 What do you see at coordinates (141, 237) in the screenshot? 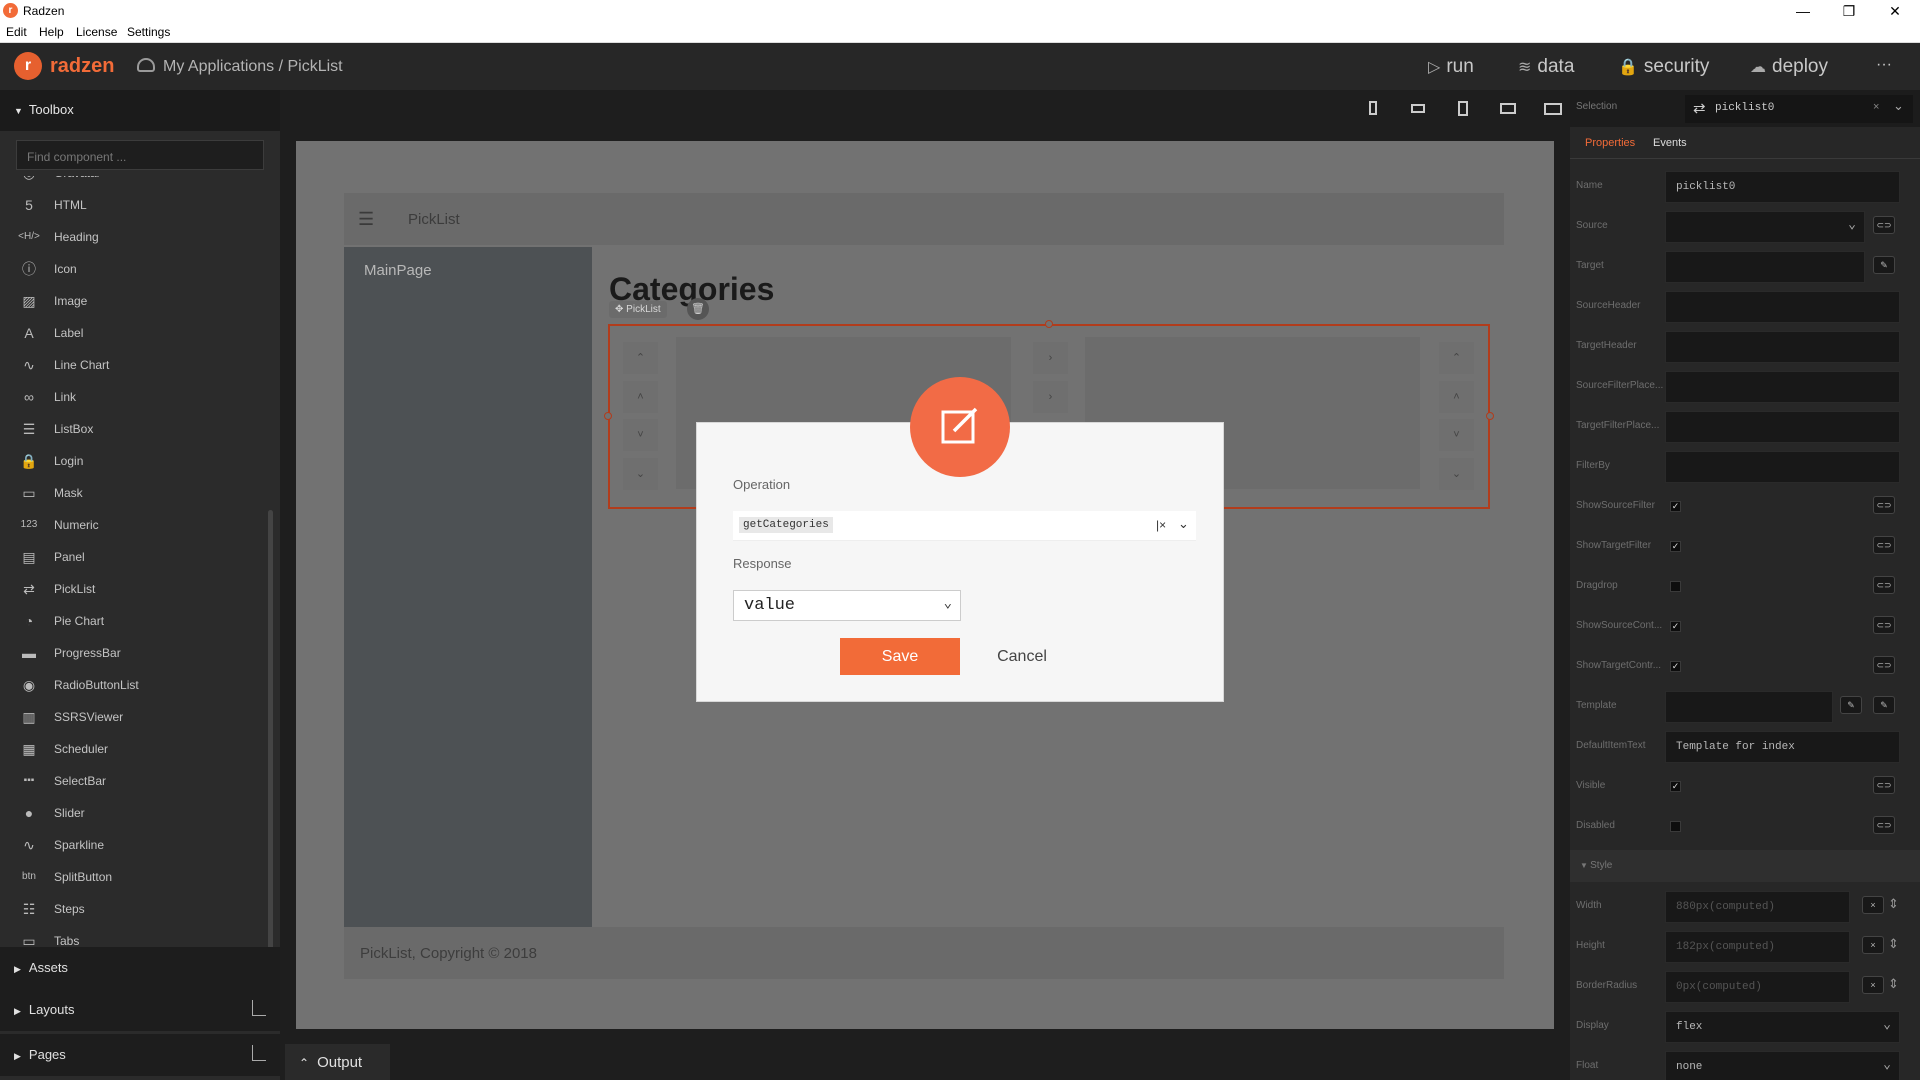
I see `toolbox-item-heading: <H/> Heading` at bounding box center [141, 237].